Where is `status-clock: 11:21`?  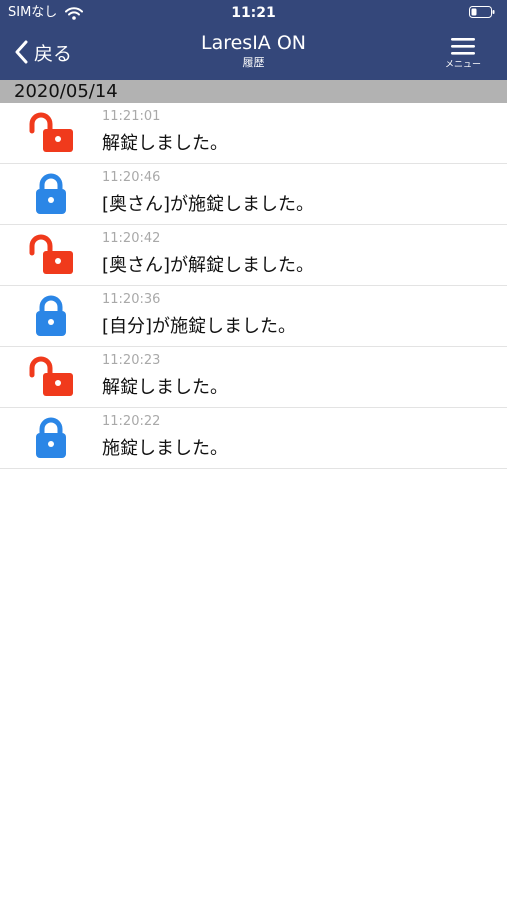
status-clock: 11:21 is located at coordinates (253, 13).